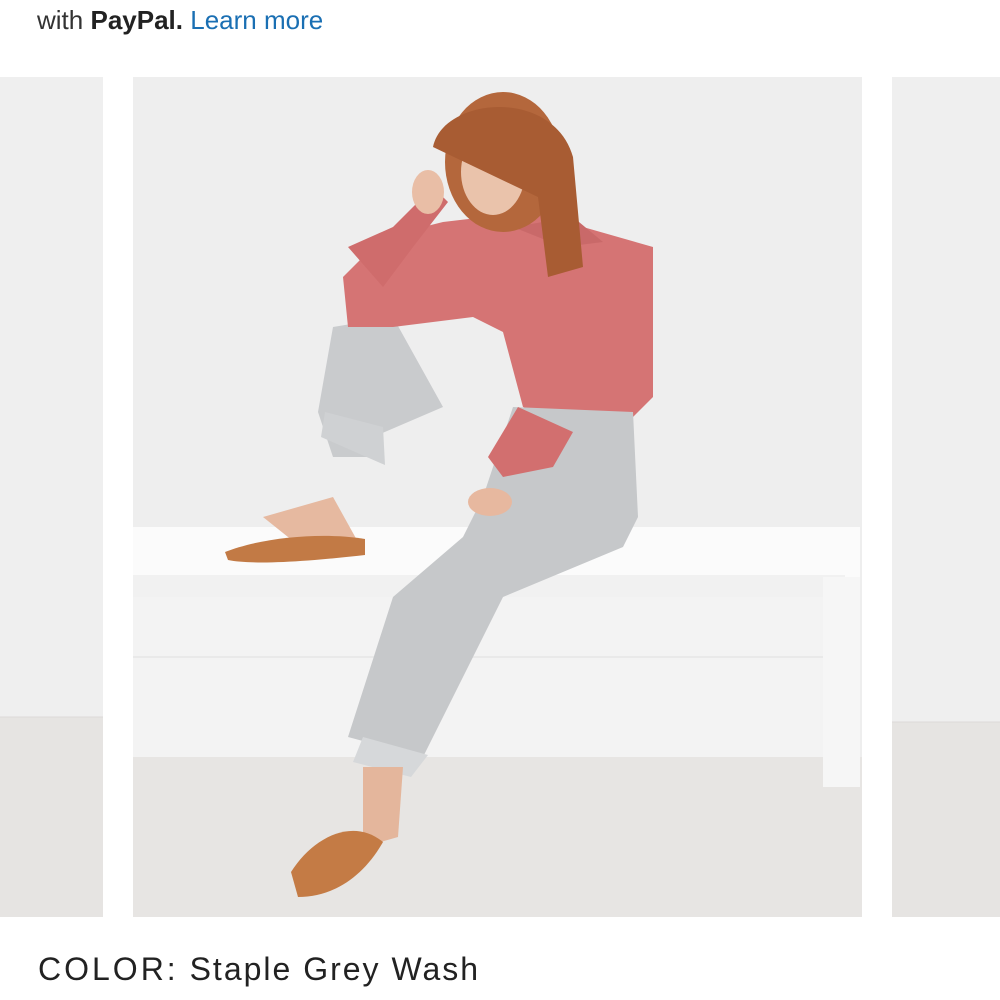  What do you see at coordinates (60, 20) in the screenshot?
I see `paypal-prefix: with` at bounding box center [60, 20].